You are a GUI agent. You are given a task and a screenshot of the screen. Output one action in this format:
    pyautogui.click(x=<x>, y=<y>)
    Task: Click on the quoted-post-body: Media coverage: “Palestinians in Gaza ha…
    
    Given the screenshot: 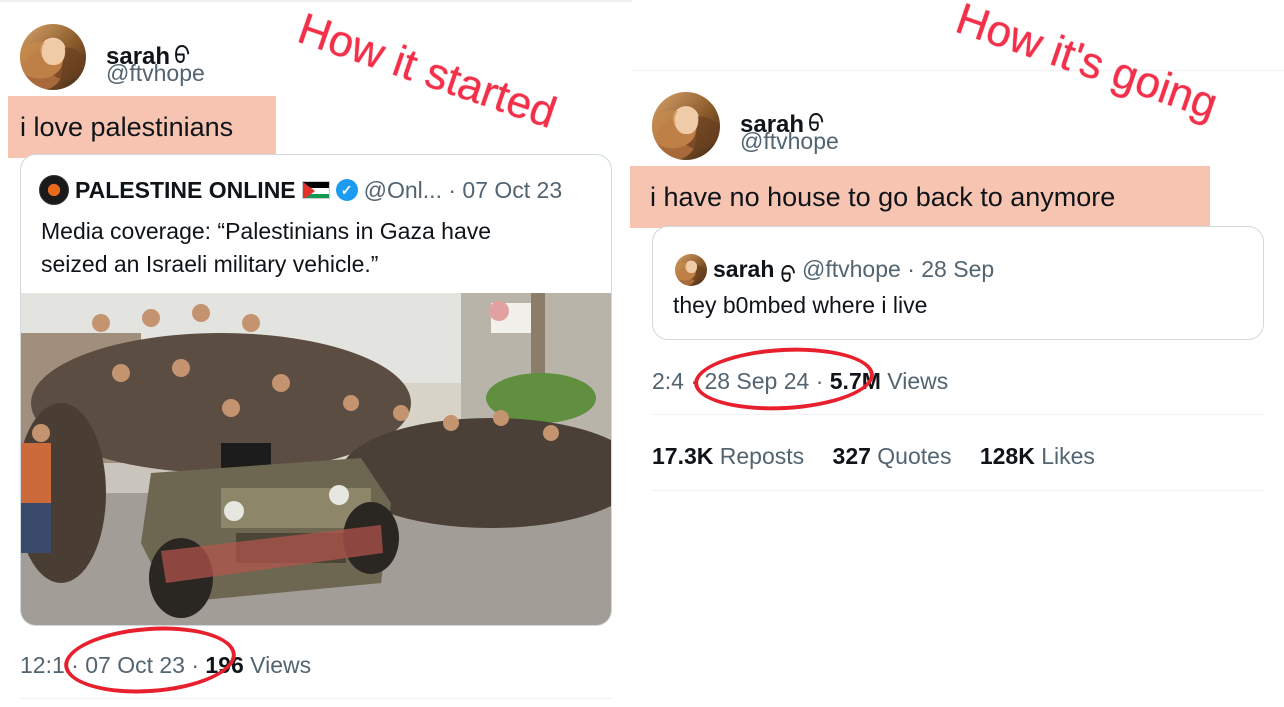 What is the action you would take?
    pyautogui.click(x=266, y=247)
    